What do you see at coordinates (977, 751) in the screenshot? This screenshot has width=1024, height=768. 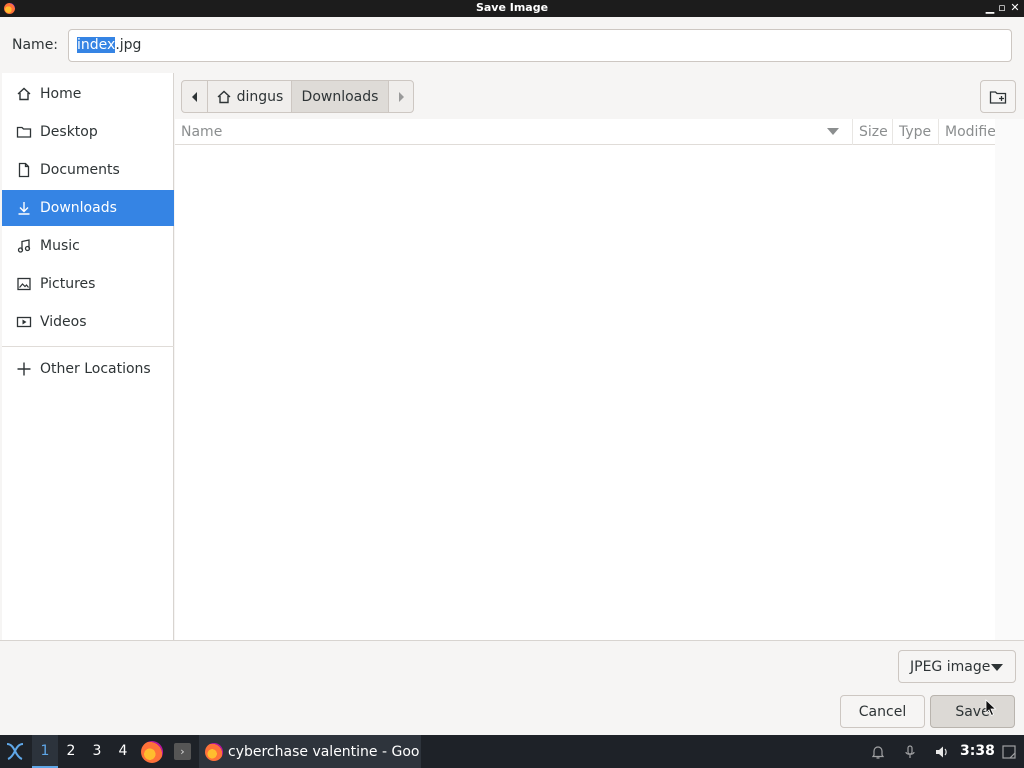 I see `clock: 3:38` at bounding box center [977, 751].